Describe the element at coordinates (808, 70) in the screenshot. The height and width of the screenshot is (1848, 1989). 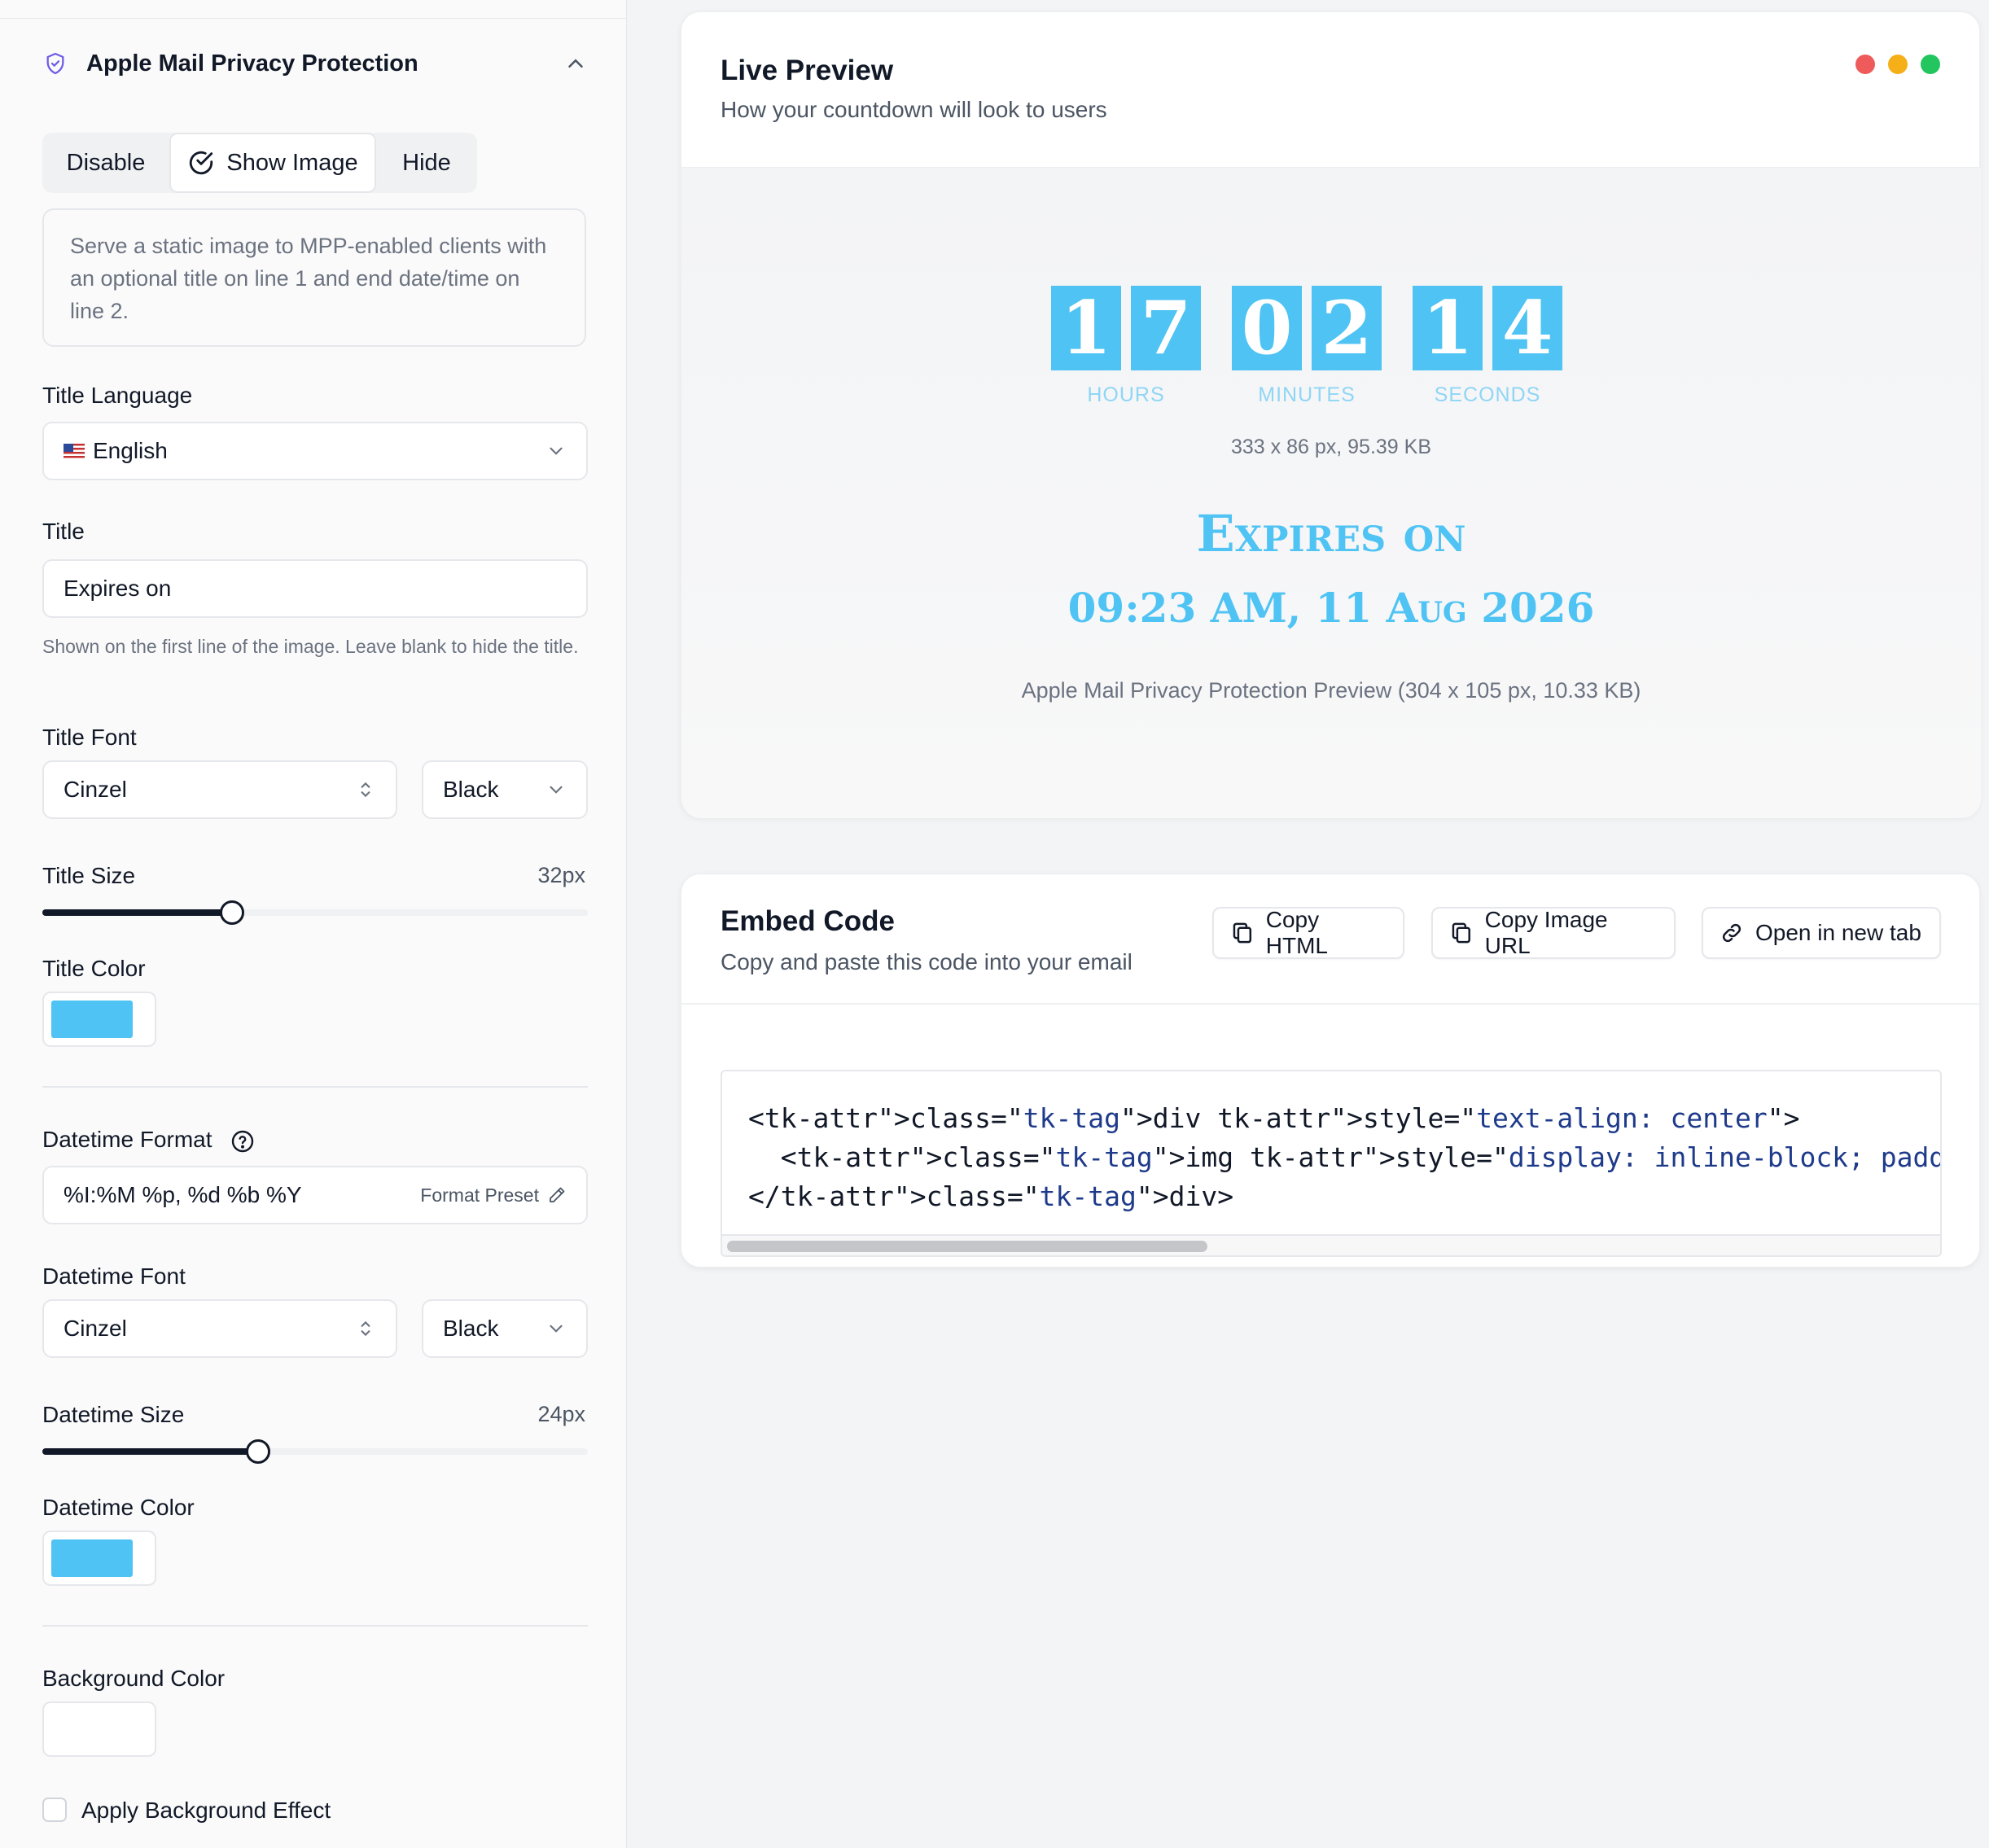
I see `live-preview-title: Live Preview` at that location.